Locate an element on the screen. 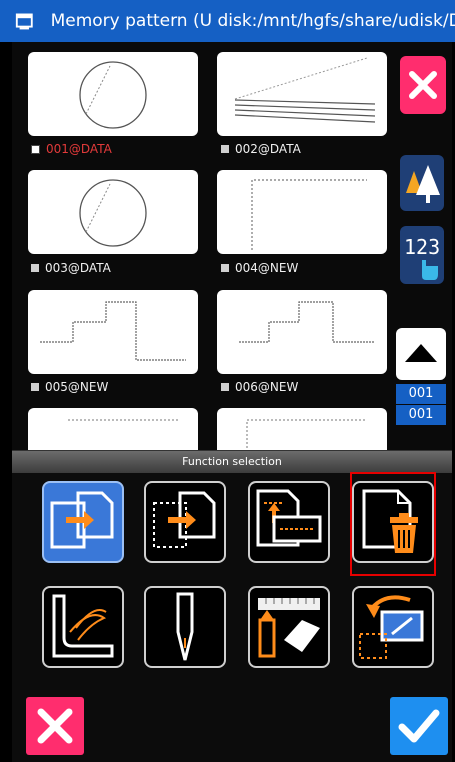  transform-button is located at coordinates (393, 627).